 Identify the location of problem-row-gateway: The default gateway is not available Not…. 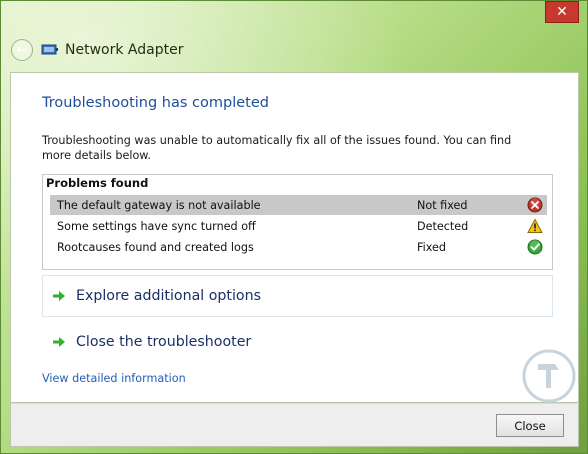
(298, 205).